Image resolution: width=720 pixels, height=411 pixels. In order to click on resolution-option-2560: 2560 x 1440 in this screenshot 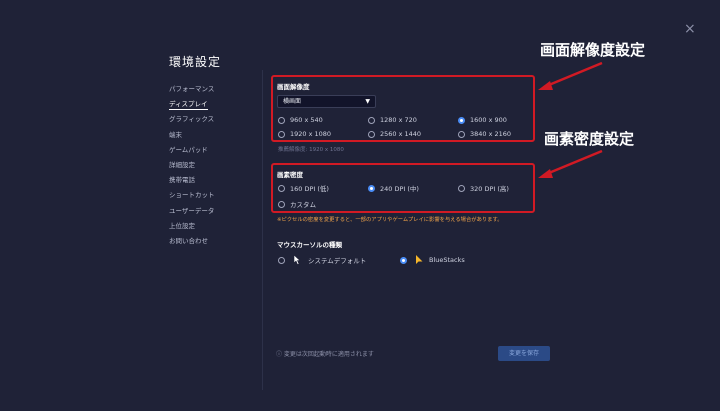, I will do `click(394, 134)`.